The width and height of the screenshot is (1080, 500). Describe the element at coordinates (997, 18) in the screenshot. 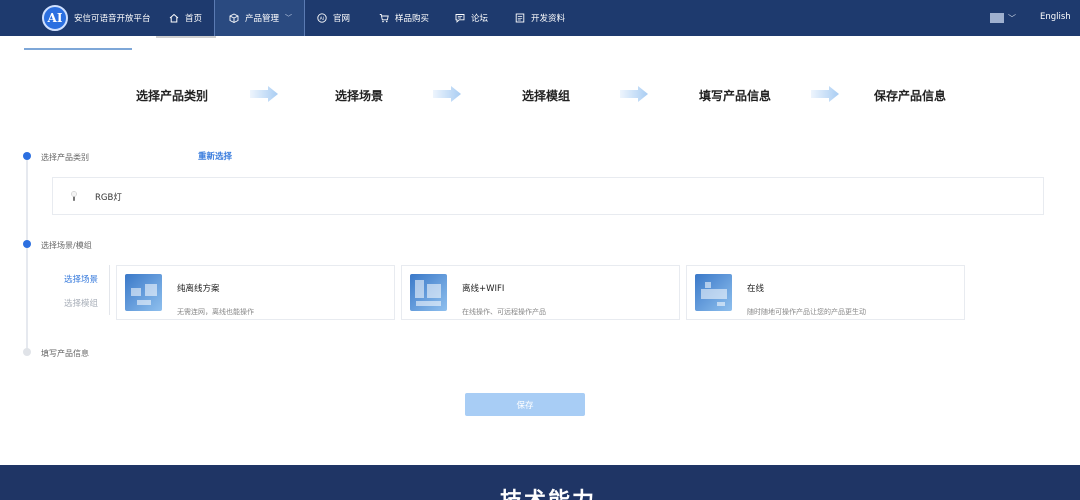

I see `language-flag-icon` at that location.